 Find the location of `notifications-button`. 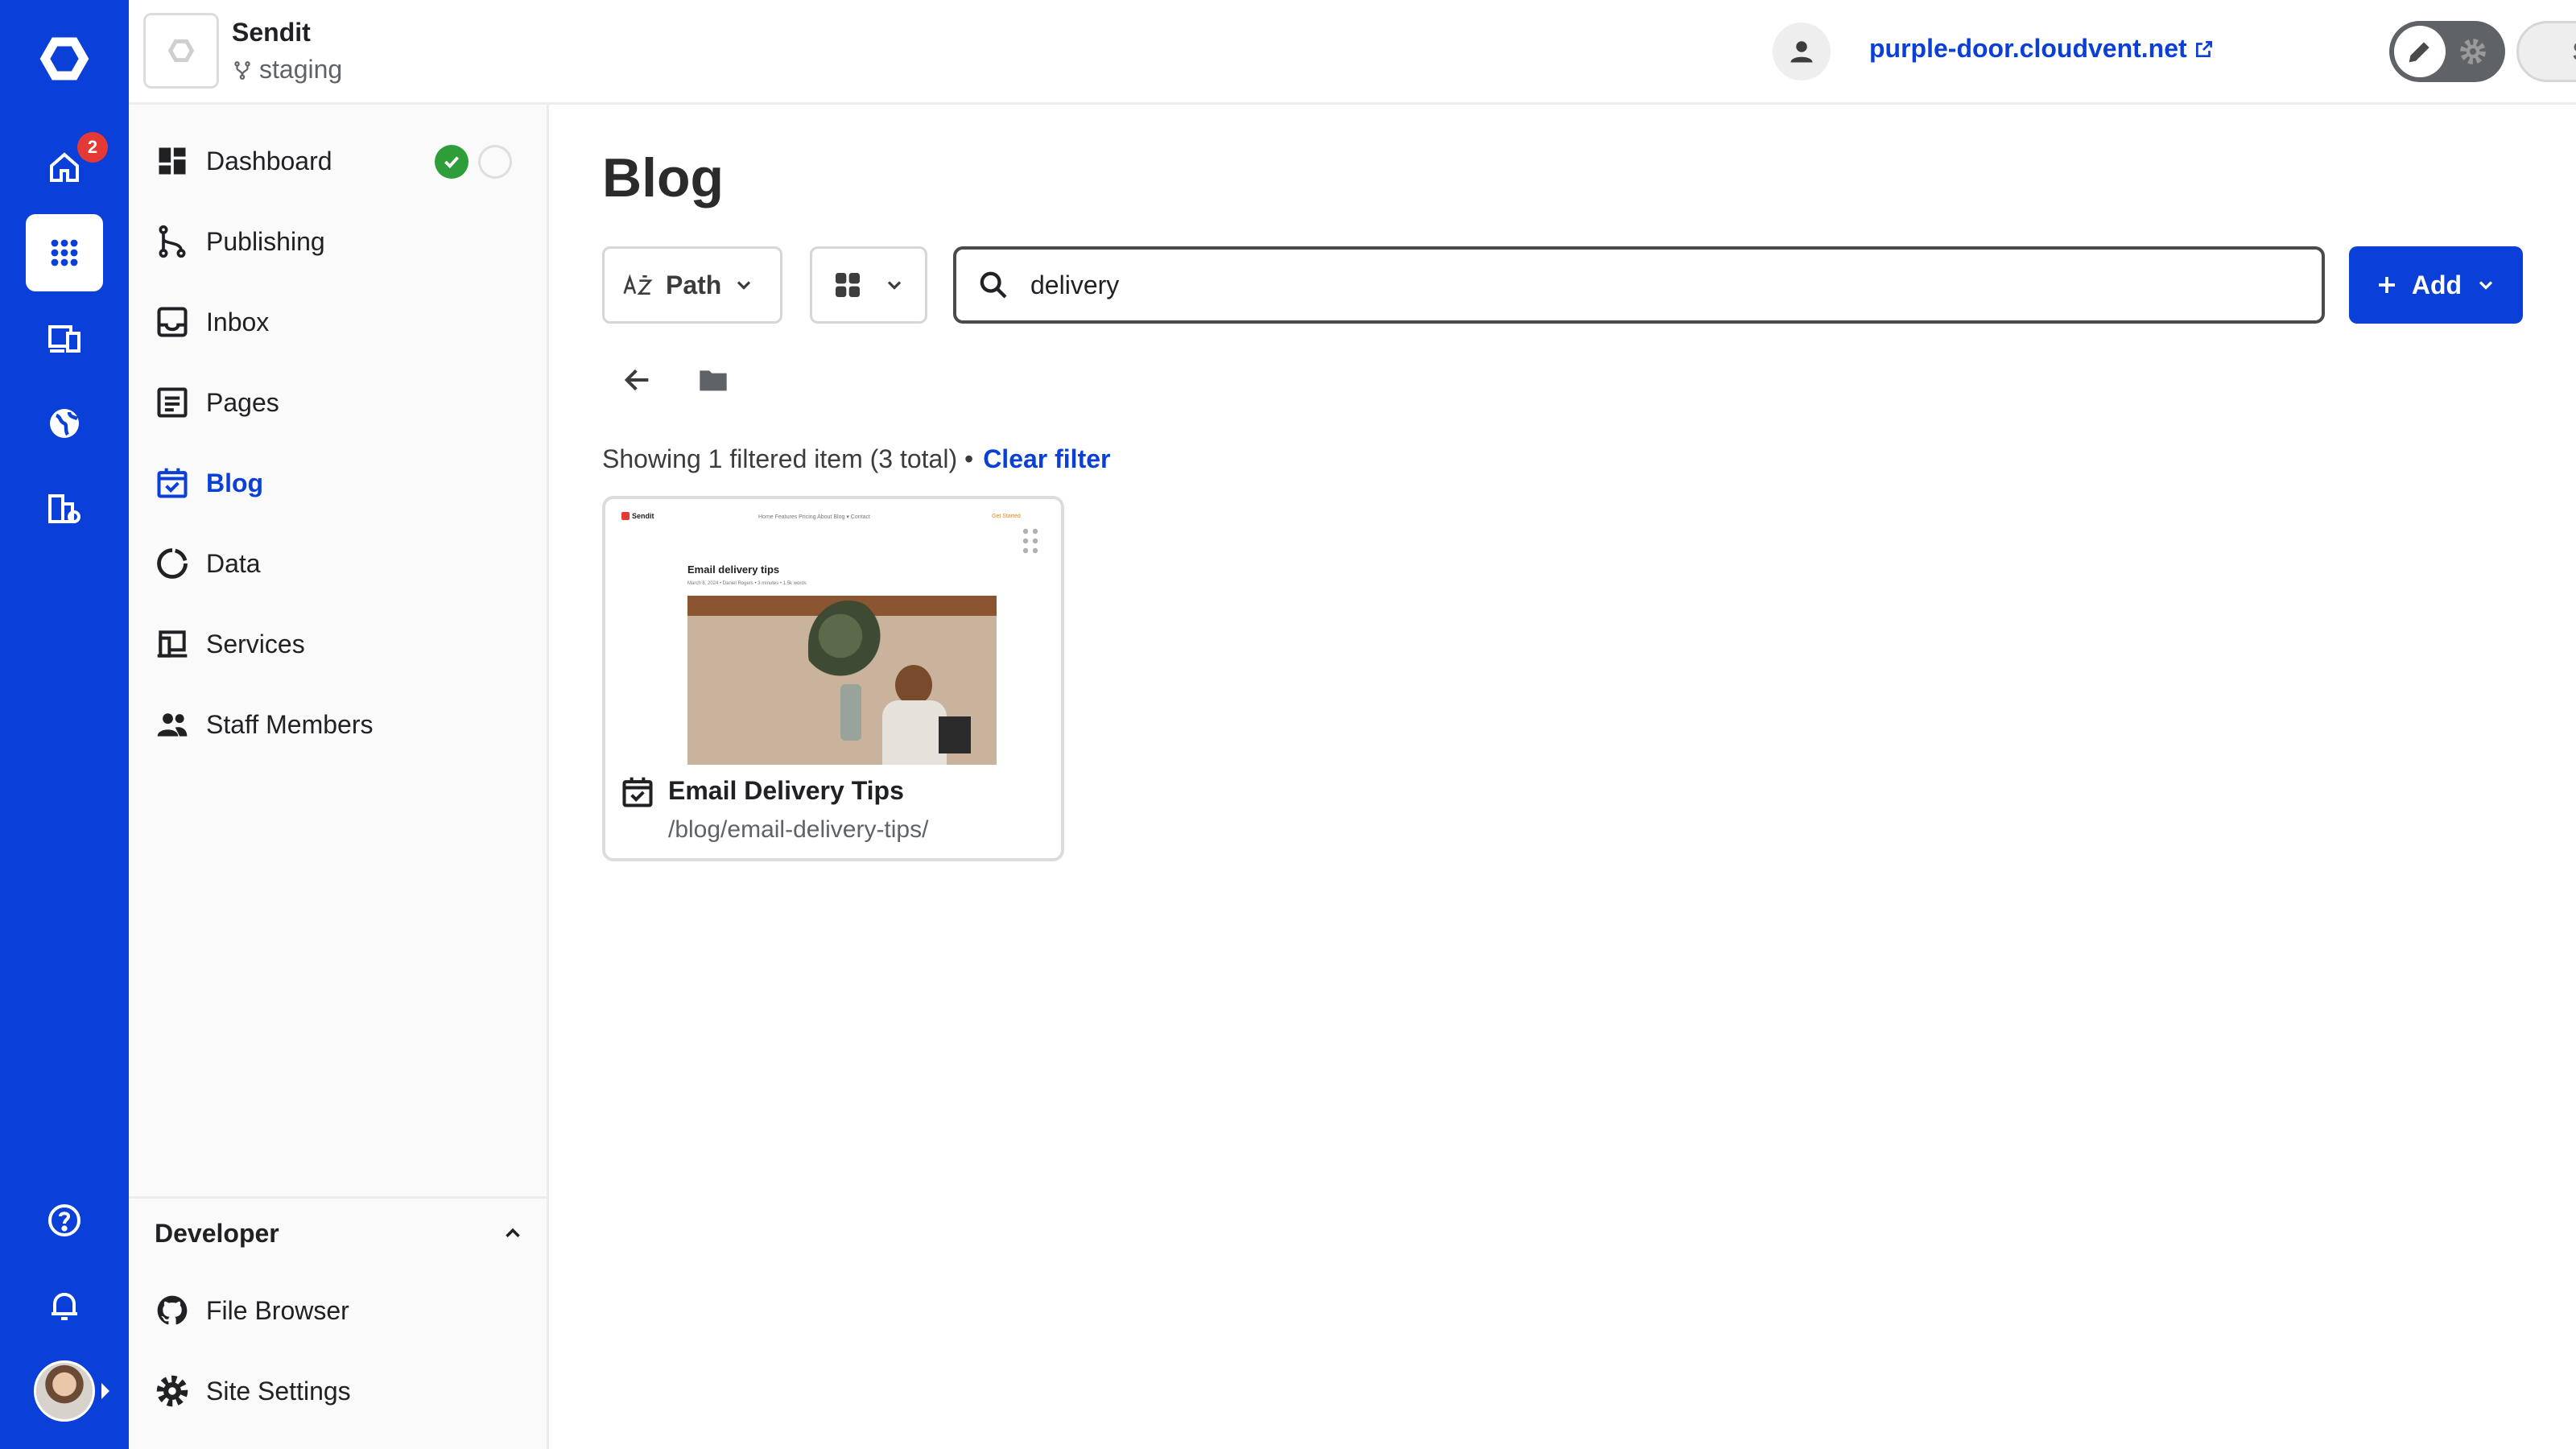

notifications-button is located at coordinates (64, 1305).